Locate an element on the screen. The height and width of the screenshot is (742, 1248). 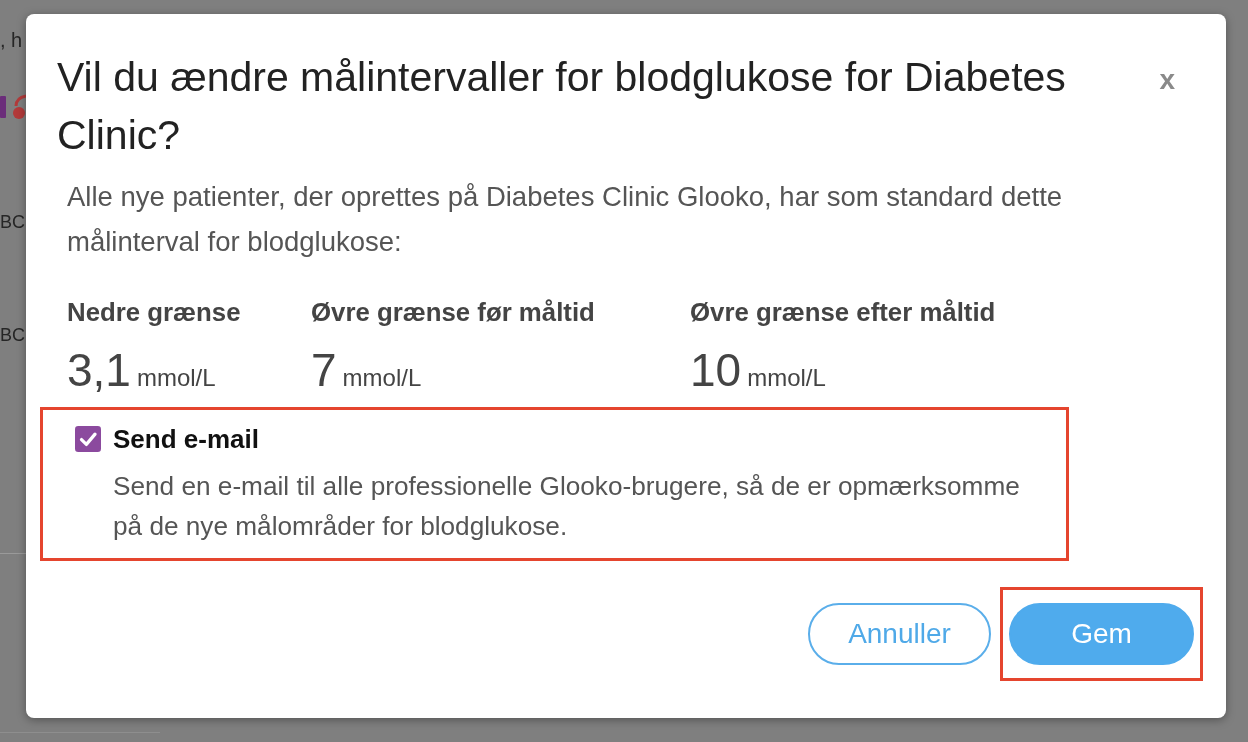
limit-value: 7 is located at coordinates (324, 370).